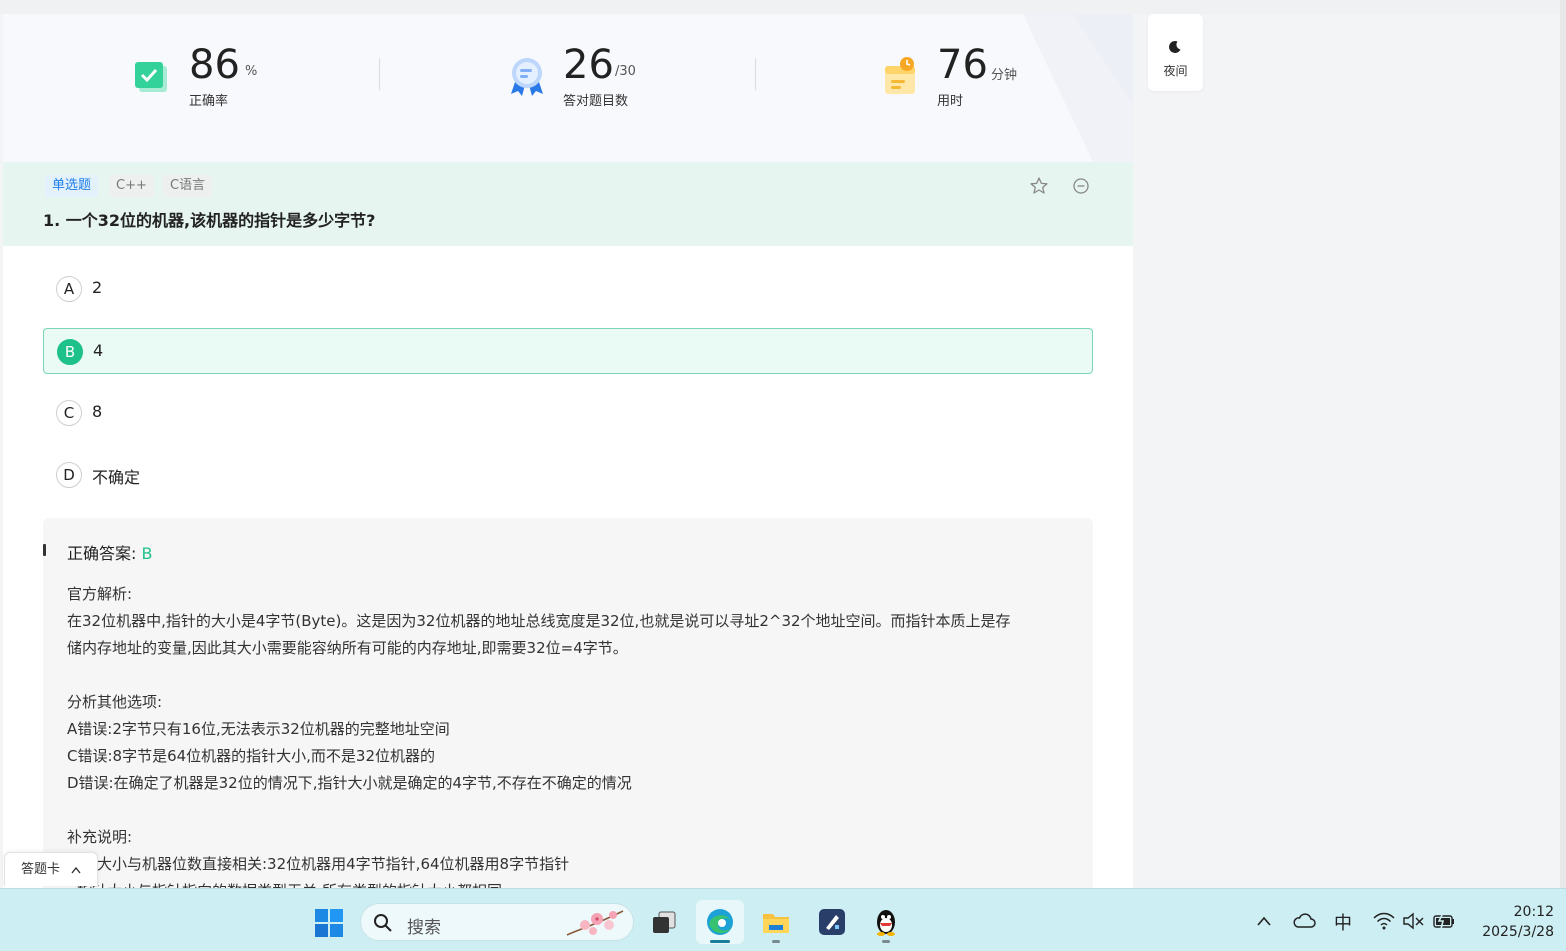 The height and width of the screenshot is (951, 1566). What do you see at coordinates (347, 648) in the screenshot?
I see `official-line: 储内存地址的变量,因此其大小需要能容纳所有可能的内存地址,即需要32位=4字节。` at bounding box center [347, 648].